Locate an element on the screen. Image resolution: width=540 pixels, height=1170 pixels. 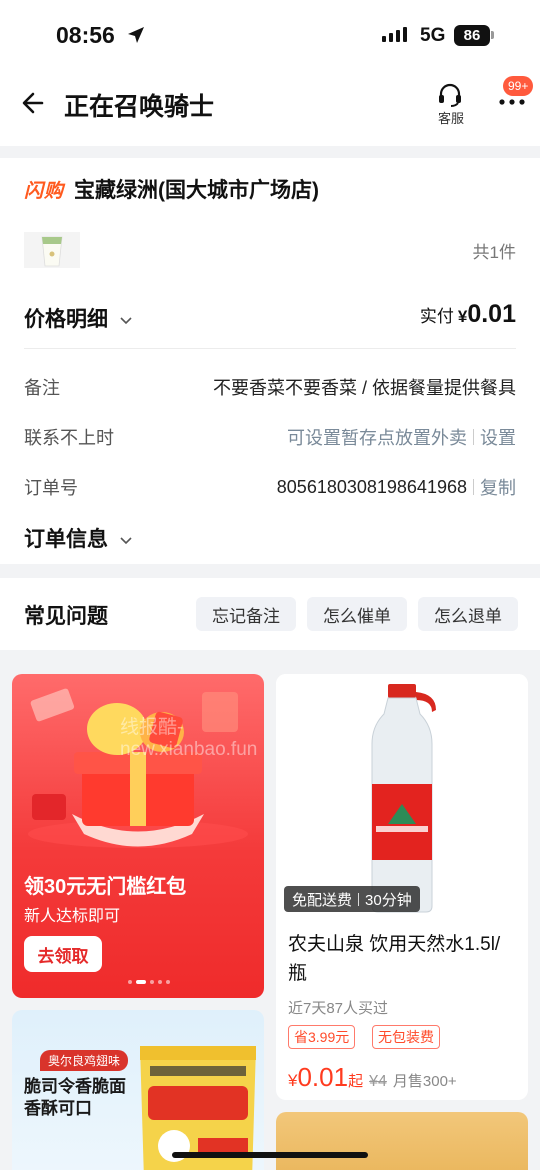
location-arrow-icon is located at coordinates (136, 35).